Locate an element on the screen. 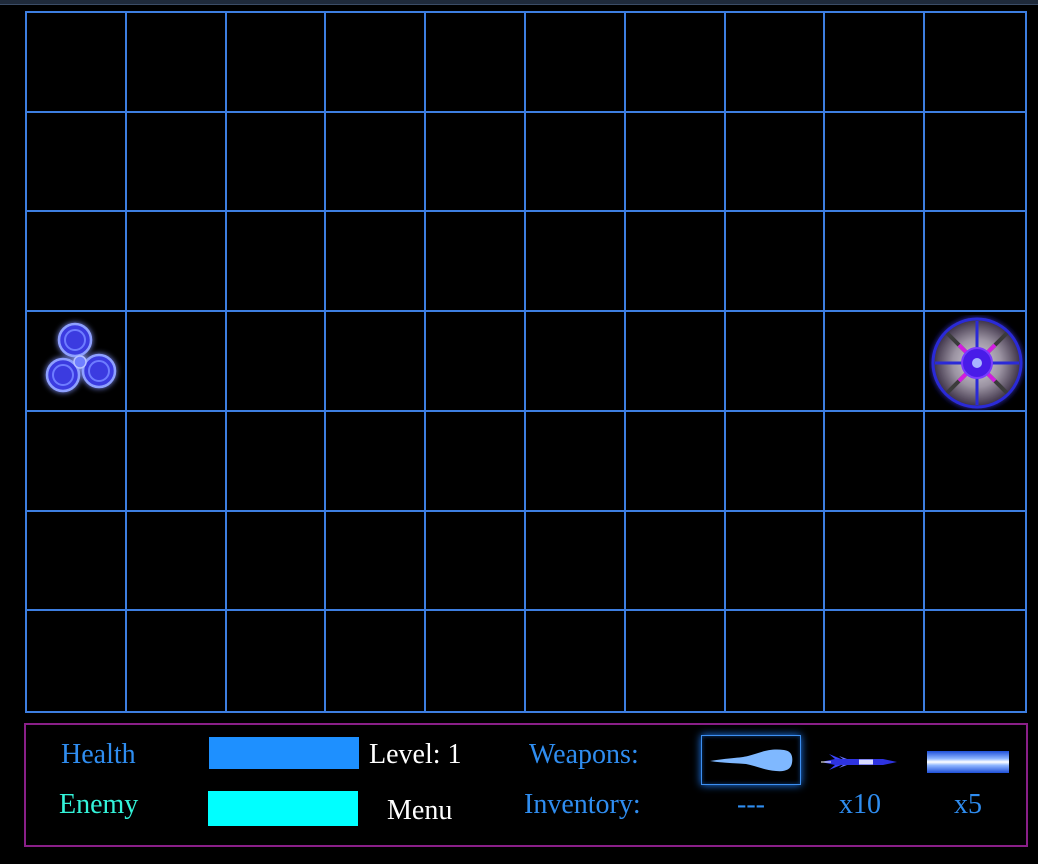 This screenshot has height=864, width=1038. weapon-count-plasma: --- is located at coordinates (751, 804).